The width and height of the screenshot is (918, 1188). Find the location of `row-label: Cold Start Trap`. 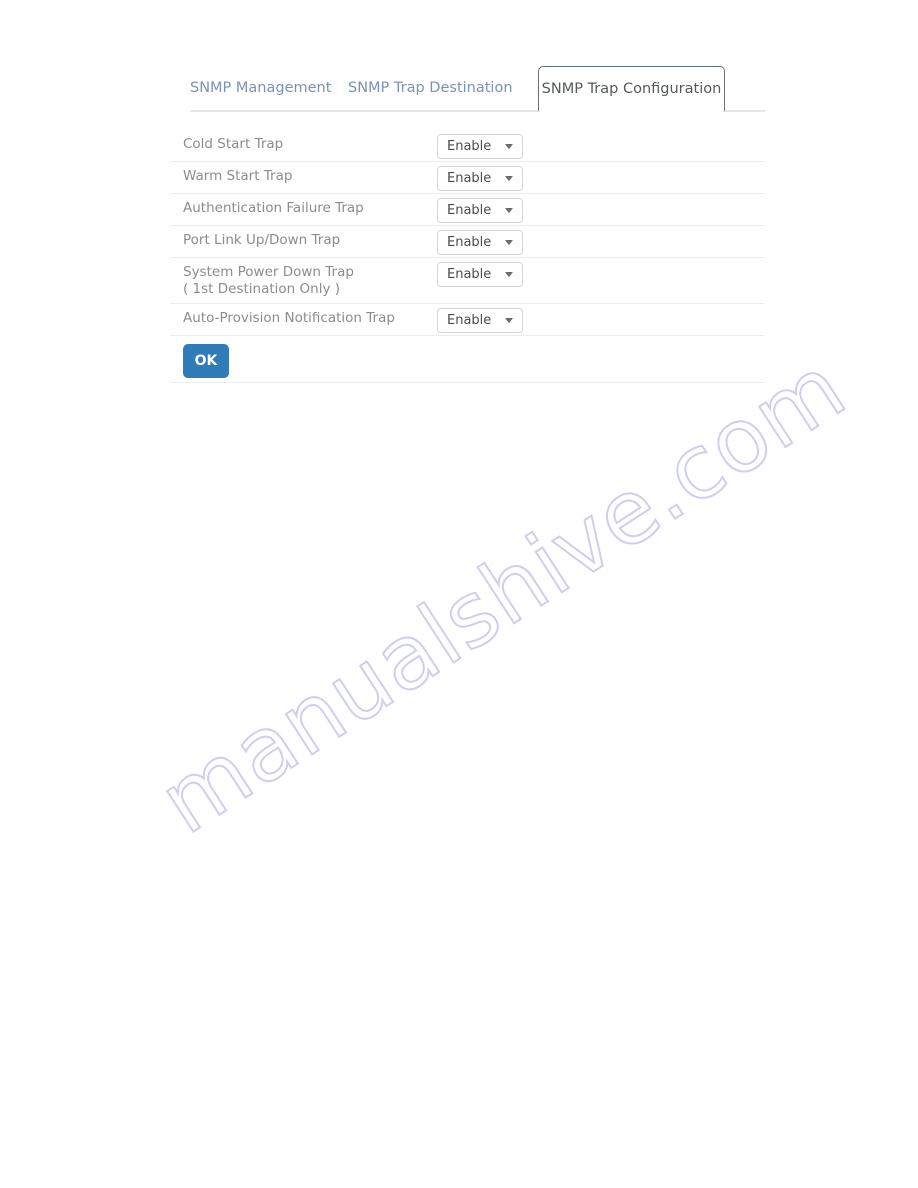

row-label: Cold Start Trap is located at coordinates (233, 144).